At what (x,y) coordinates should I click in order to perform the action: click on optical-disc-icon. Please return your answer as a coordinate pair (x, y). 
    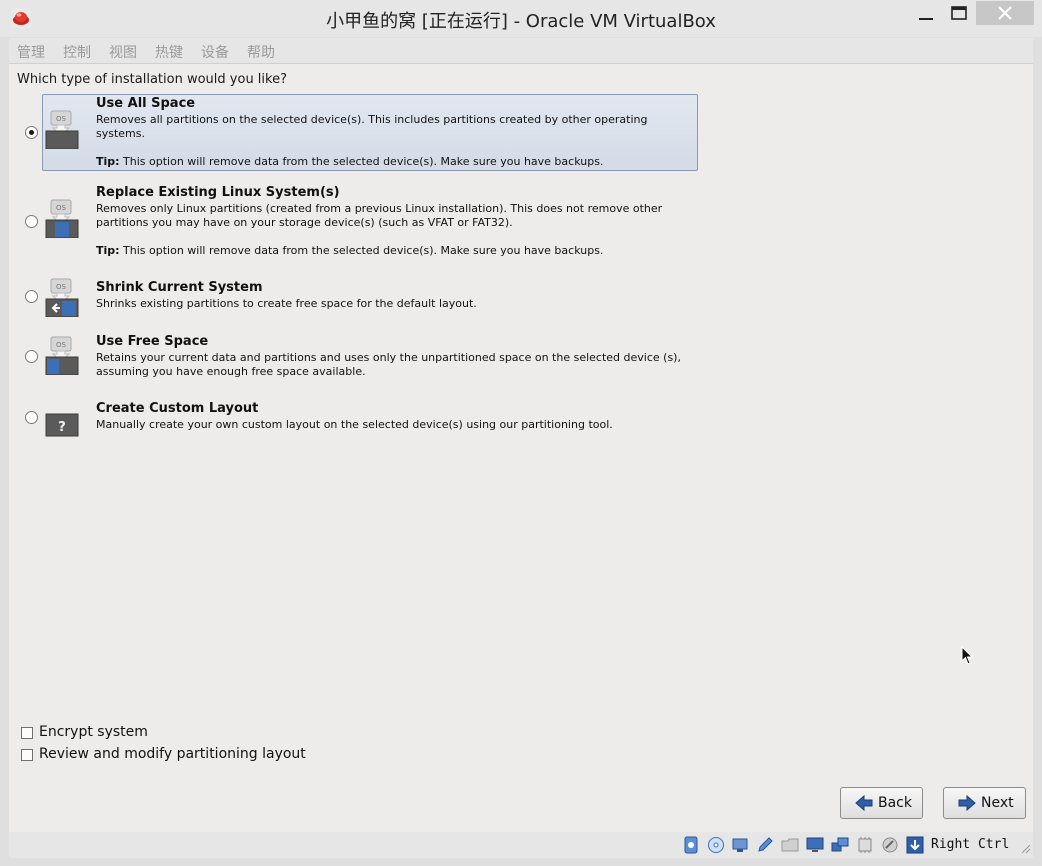
    Looking at the image, I should click on (716, 845).